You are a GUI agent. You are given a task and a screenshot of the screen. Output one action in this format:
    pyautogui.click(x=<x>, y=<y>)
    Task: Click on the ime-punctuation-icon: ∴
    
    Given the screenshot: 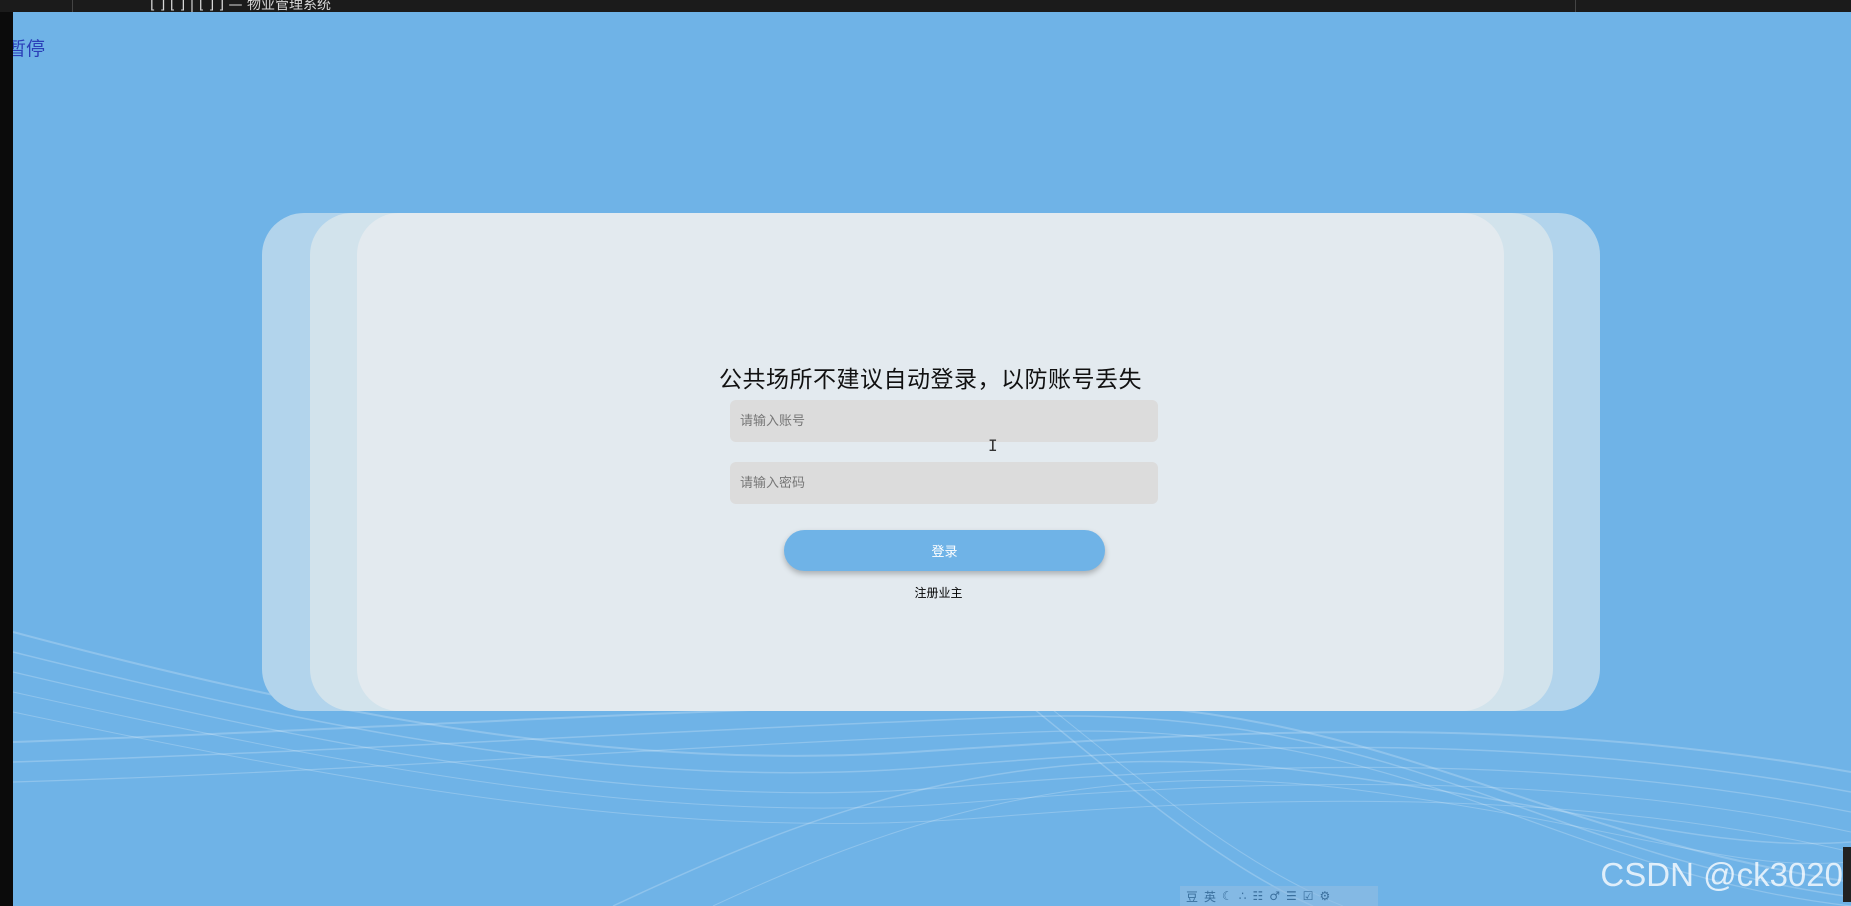 What is the action you would take?
    pyautogui.click(x=1243, y=896)
    